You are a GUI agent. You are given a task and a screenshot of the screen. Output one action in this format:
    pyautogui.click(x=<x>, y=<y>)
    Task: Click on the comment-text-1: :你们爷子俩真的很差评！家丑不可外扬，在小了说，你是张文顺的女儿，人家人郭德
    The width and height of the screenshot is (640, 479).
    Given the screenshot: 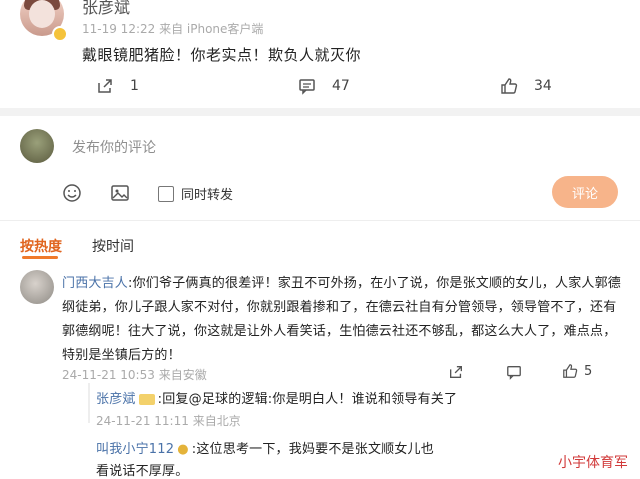 What is the action you would take?
    pyautogui.click(x=374, y=283)
    